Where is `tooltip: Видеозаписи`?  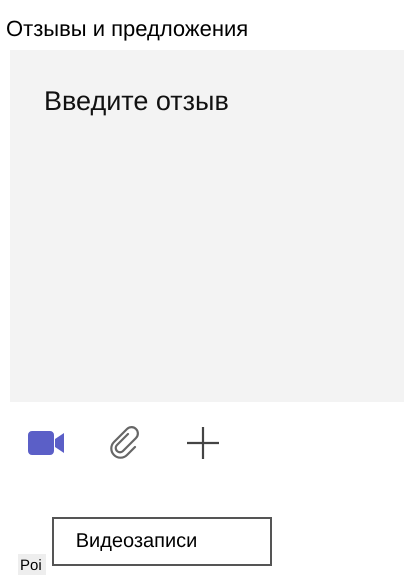
tooltip: Видеозаписи is located at coordinates (162, 541).